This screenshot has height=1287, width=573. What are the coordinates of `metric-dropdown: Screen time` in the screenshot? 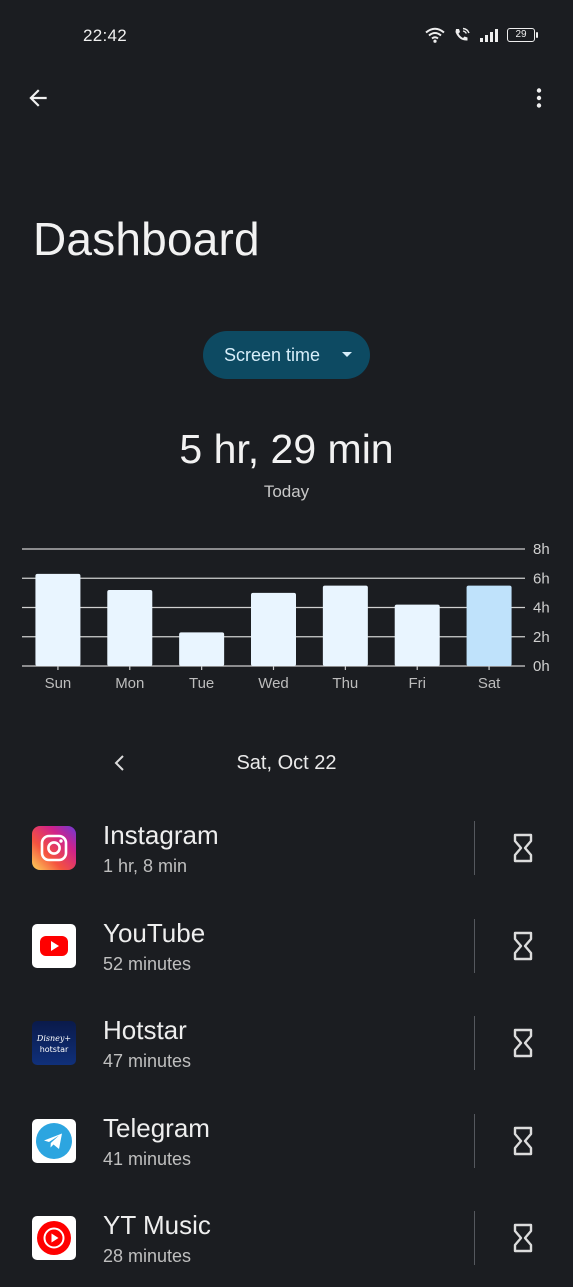 It's located at (286, 355).